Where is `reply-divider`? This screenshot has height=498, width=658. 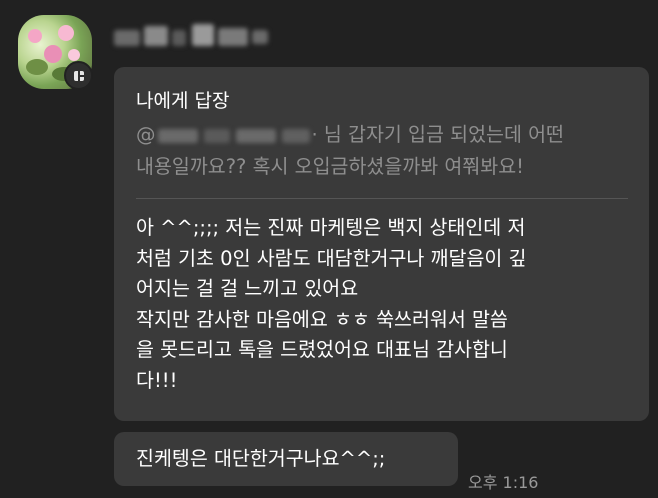
reply-divider is located at coordinates (382, 198).